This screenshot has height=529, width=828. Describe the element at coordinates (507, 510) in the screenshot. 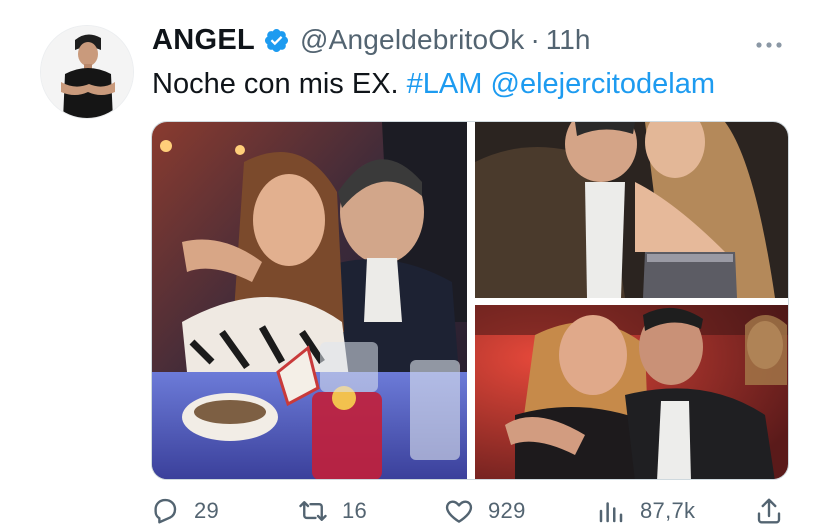

I see `like-count: 929` at that location.